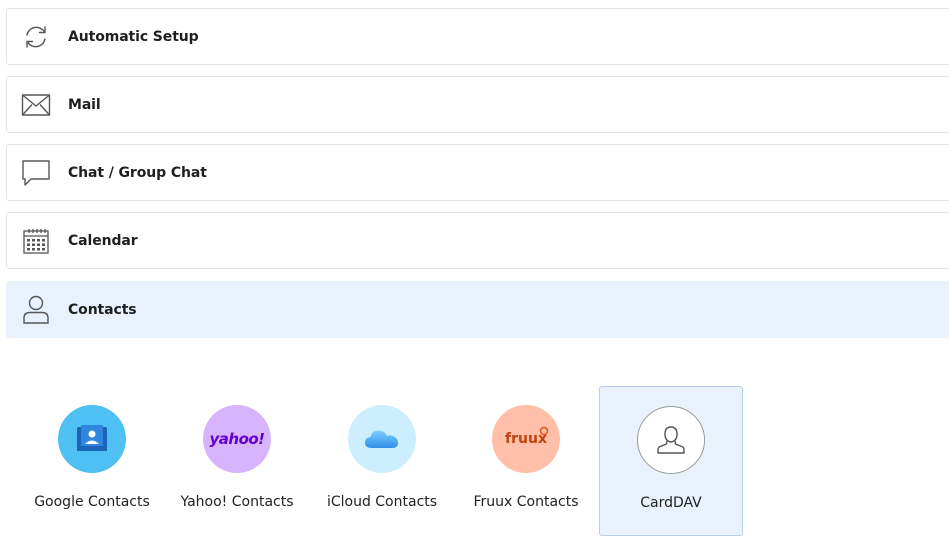  Describe the element at coordinates (92, 502) in the screenshot. I see `provider-label: Google Contacts` at that location.